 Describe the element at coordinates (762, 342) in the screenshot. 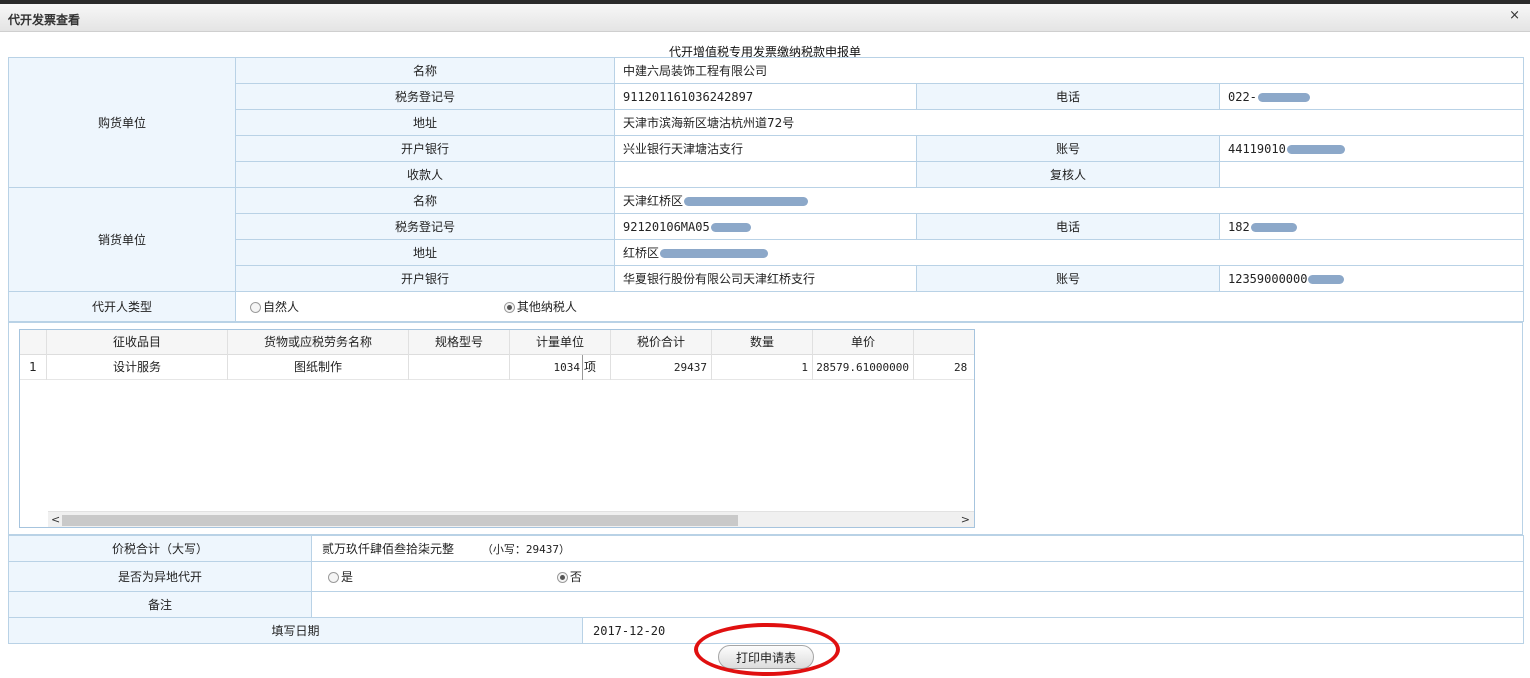

I see `column-header: 数量` at that location.